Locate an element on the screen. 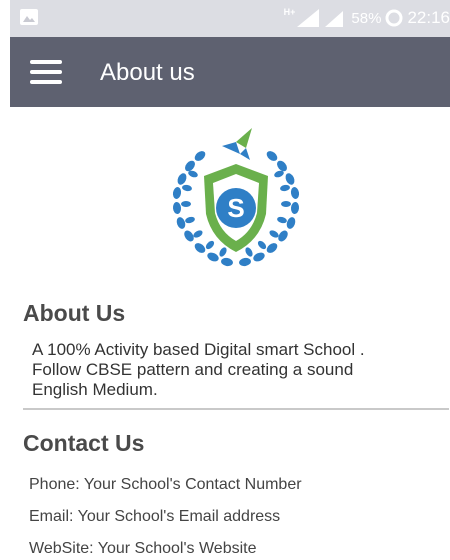  contact-phone: Phone: Your School's Contact Number is located at coordinates (165, 485).